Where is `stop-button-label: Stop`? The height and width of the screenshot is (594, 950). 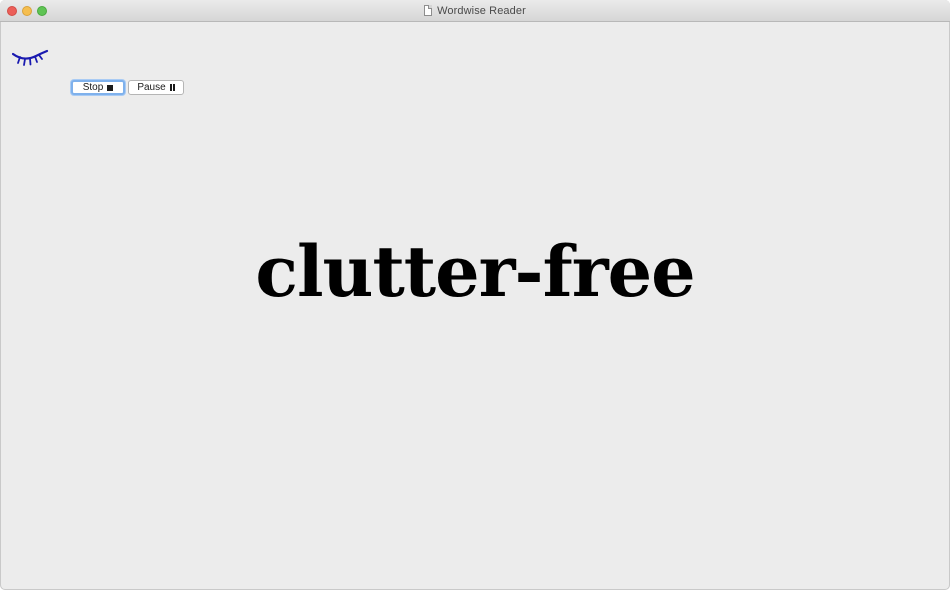 stop-button-label: Stop is located at coordinates (93, 87).